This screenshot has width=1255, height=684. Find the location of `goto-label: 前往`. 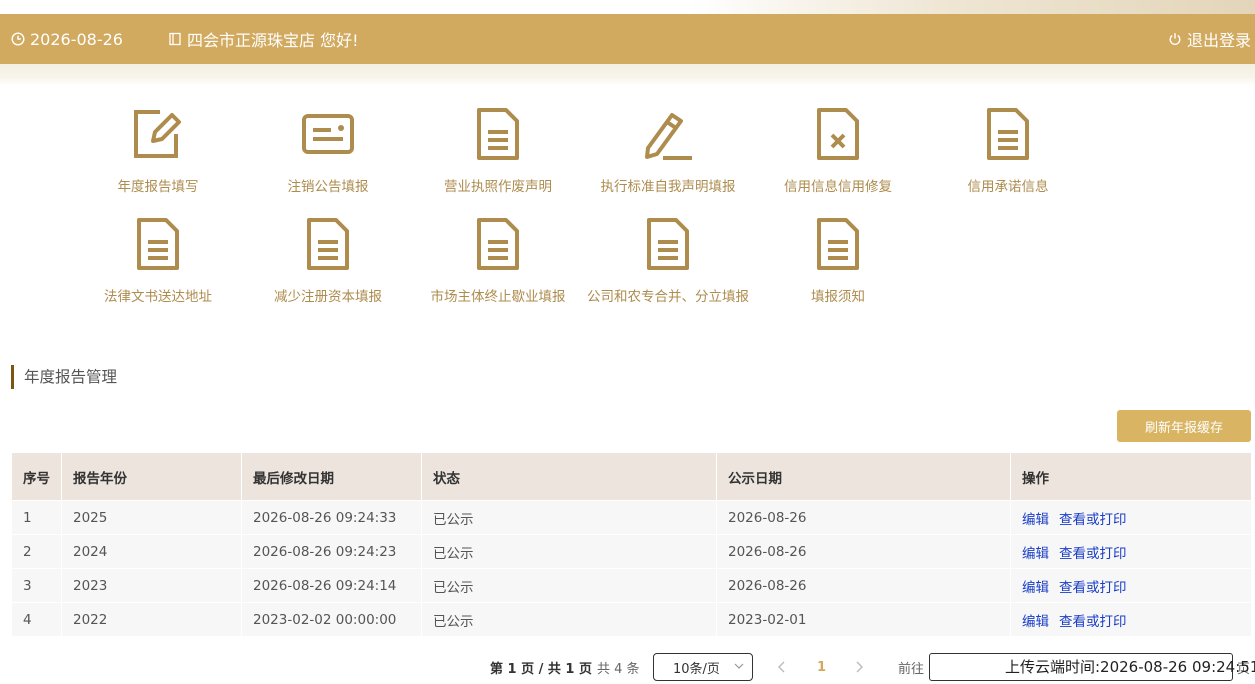

goto-label: 前往 is located at coordinates (911, 669).